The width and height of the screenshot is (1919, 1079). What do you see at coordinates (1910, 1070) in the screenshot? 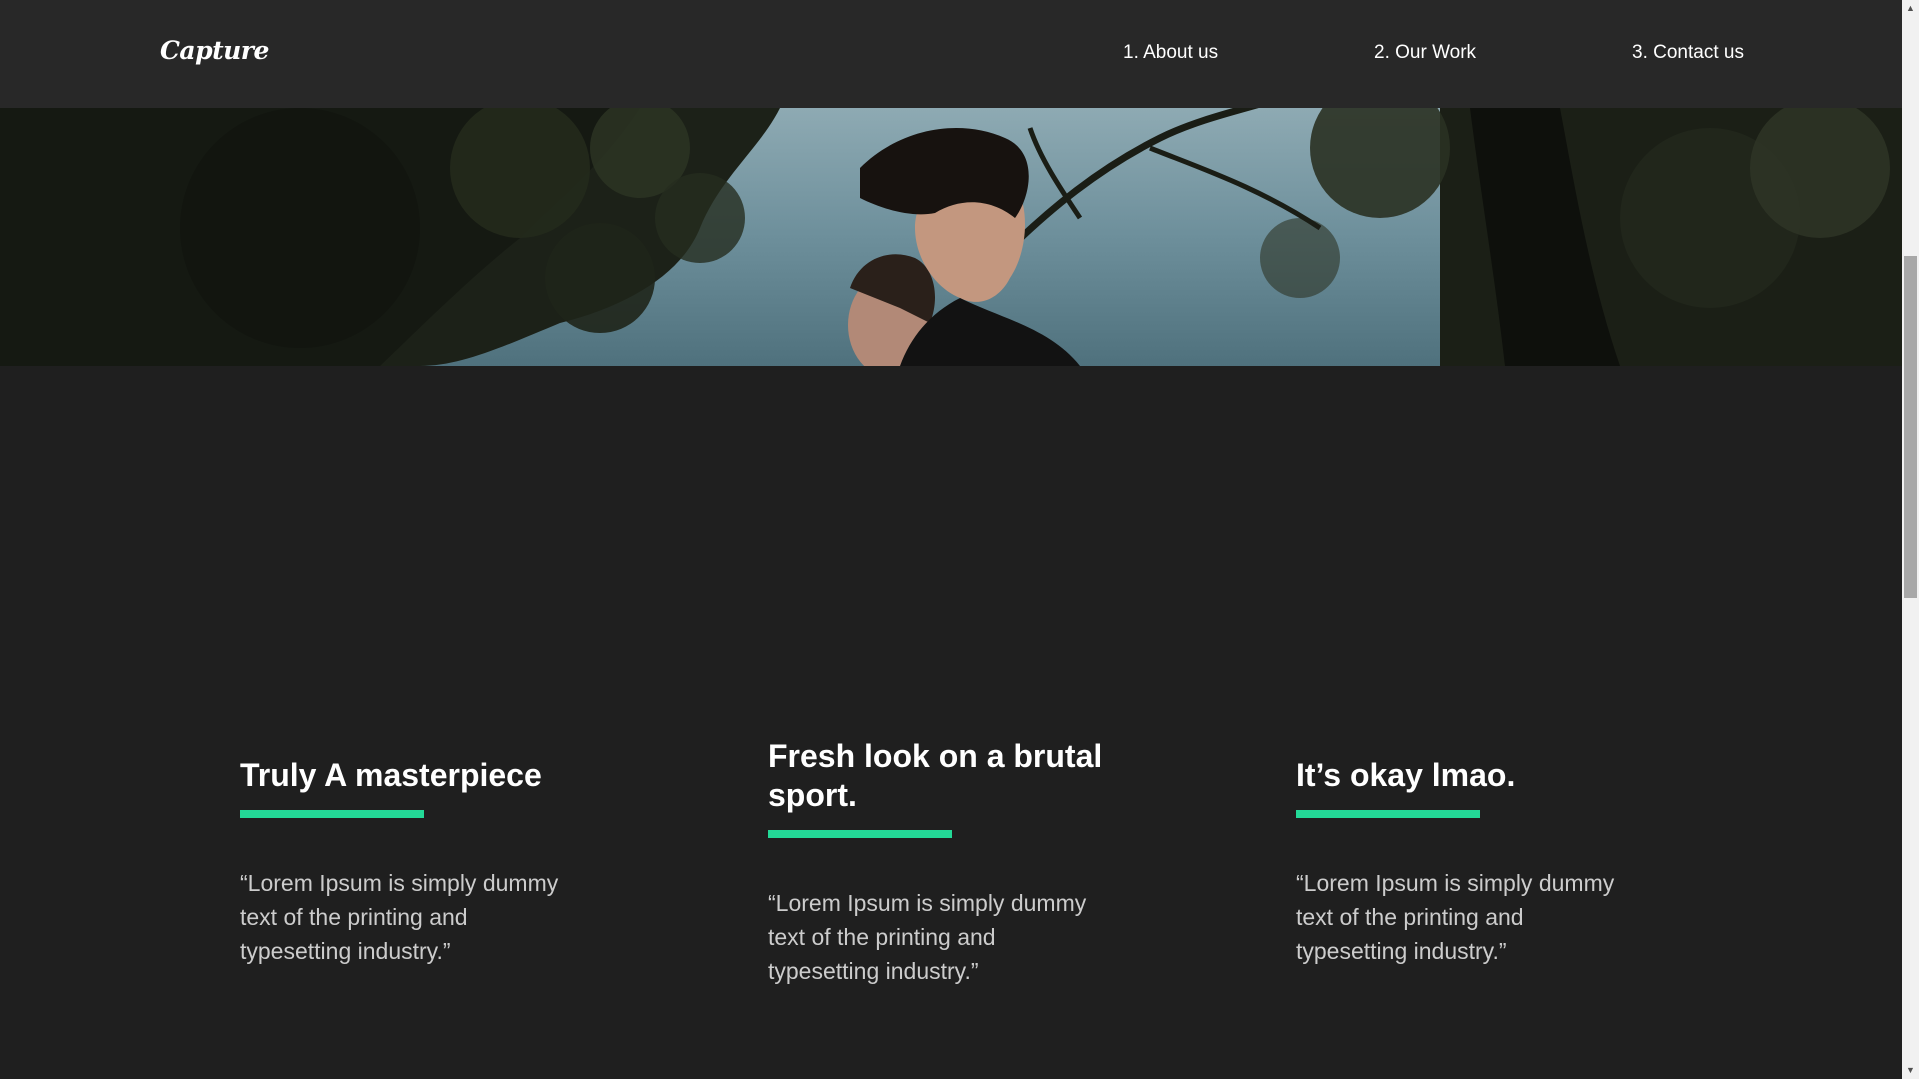
I see `chevron-down-icon: ▼` at bounding box center [1910, 1070].